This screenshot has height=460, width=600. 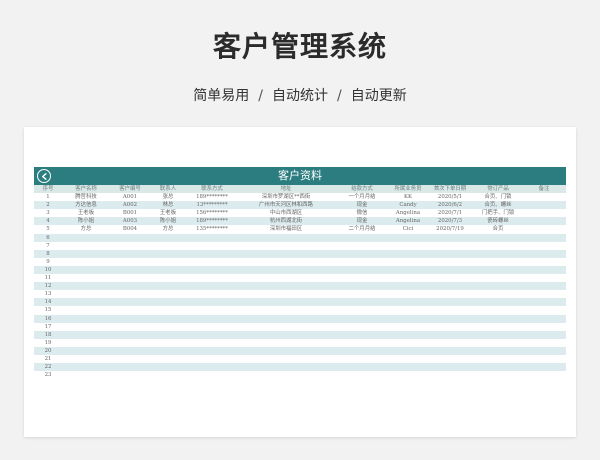 What do you see at coordinates (286, 197) in the screenshot?
I see `table-cell: 深圳市罗湖区**西街` at bounding box center [286, 197].